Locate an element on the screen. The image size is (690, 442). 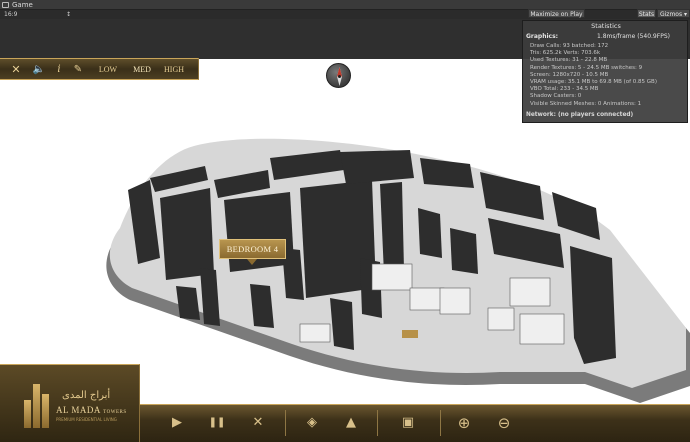
gizmos-dropdown: Gizmos ▾ is located at coordinates (673, 13).